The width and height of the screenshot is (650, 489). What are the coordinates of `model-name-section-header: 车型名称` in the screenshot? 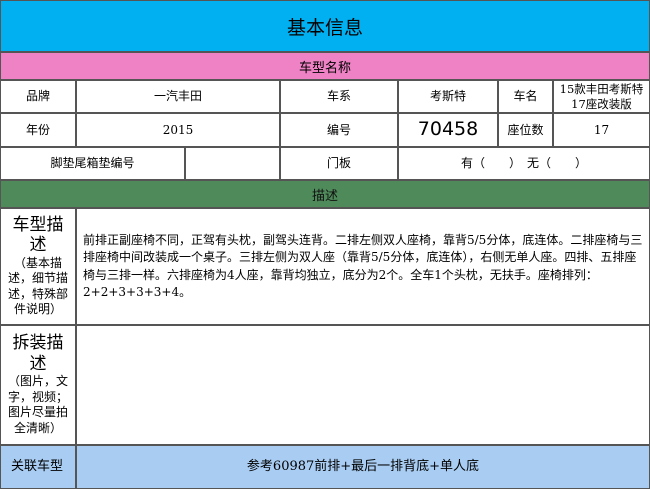 It's located at (325, 66).